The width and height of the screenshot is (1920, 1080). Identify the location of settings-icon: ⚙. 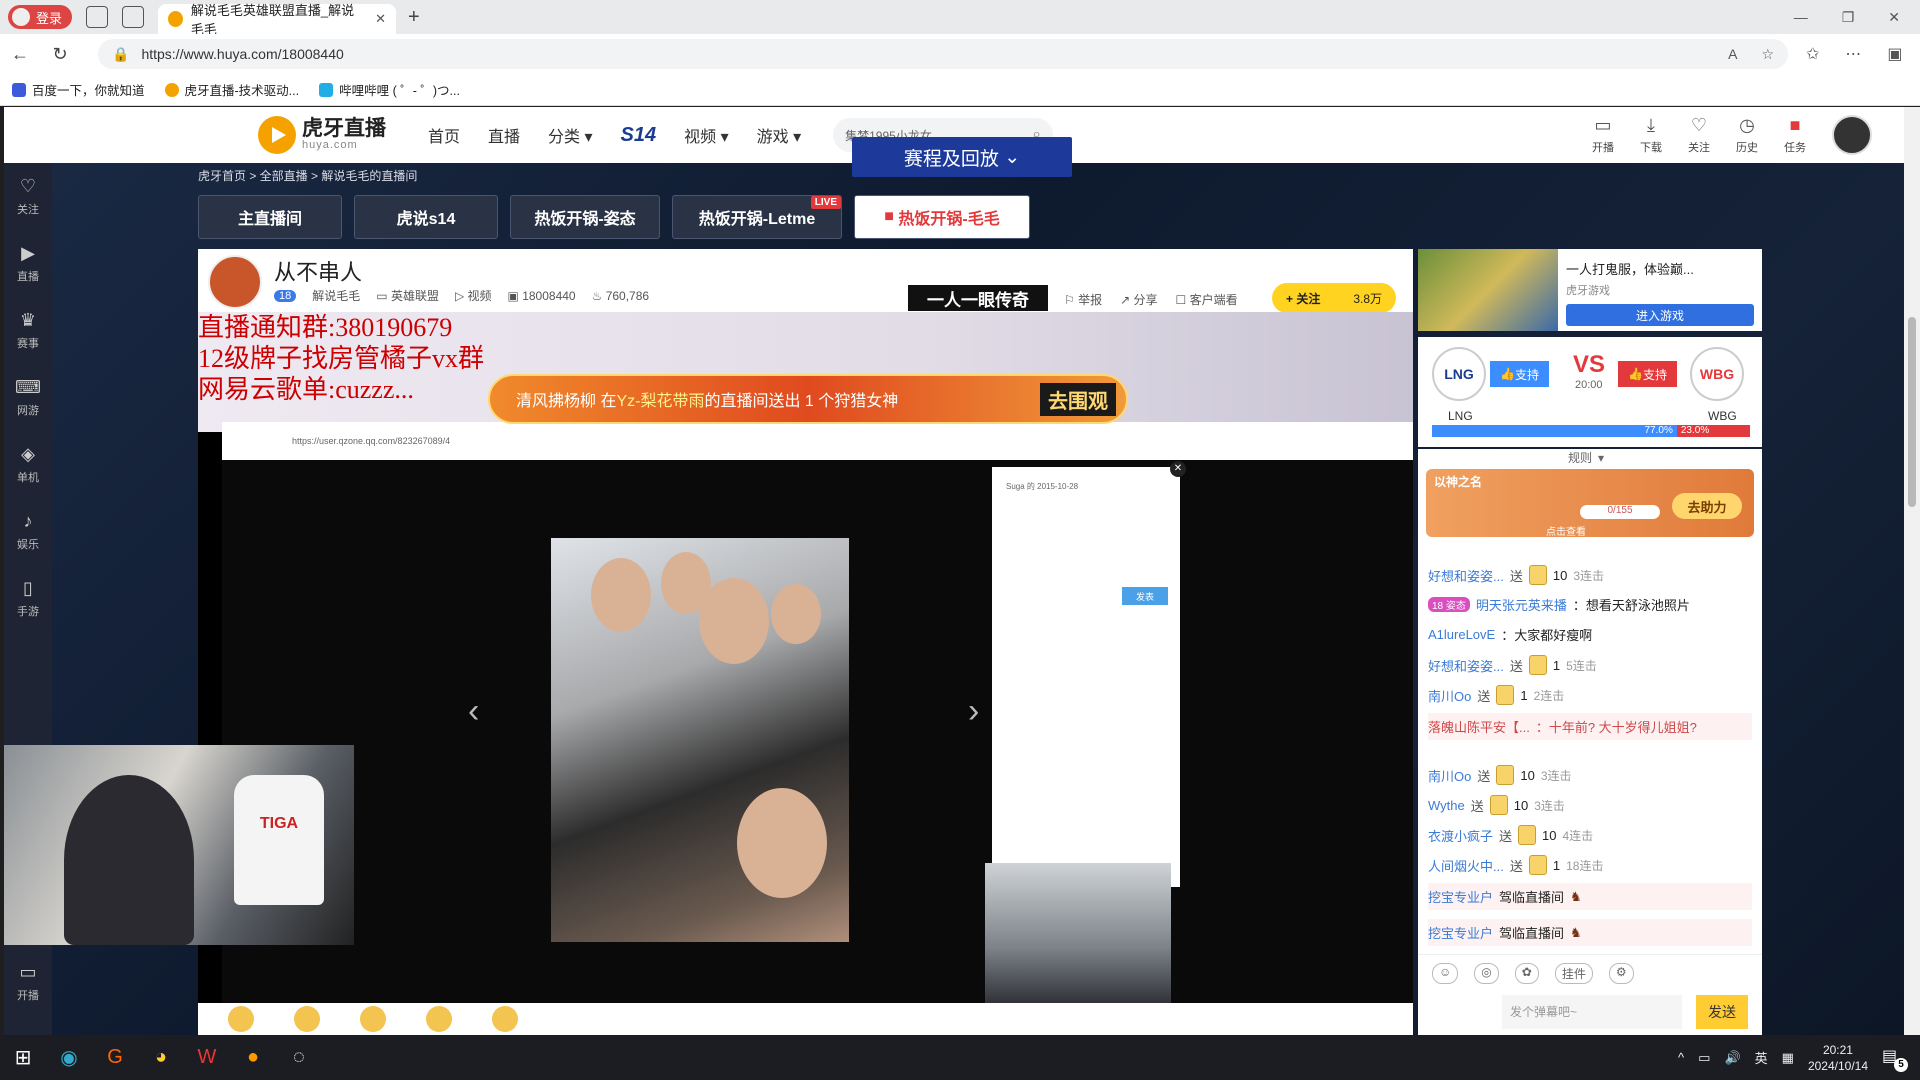
(1621, 973).